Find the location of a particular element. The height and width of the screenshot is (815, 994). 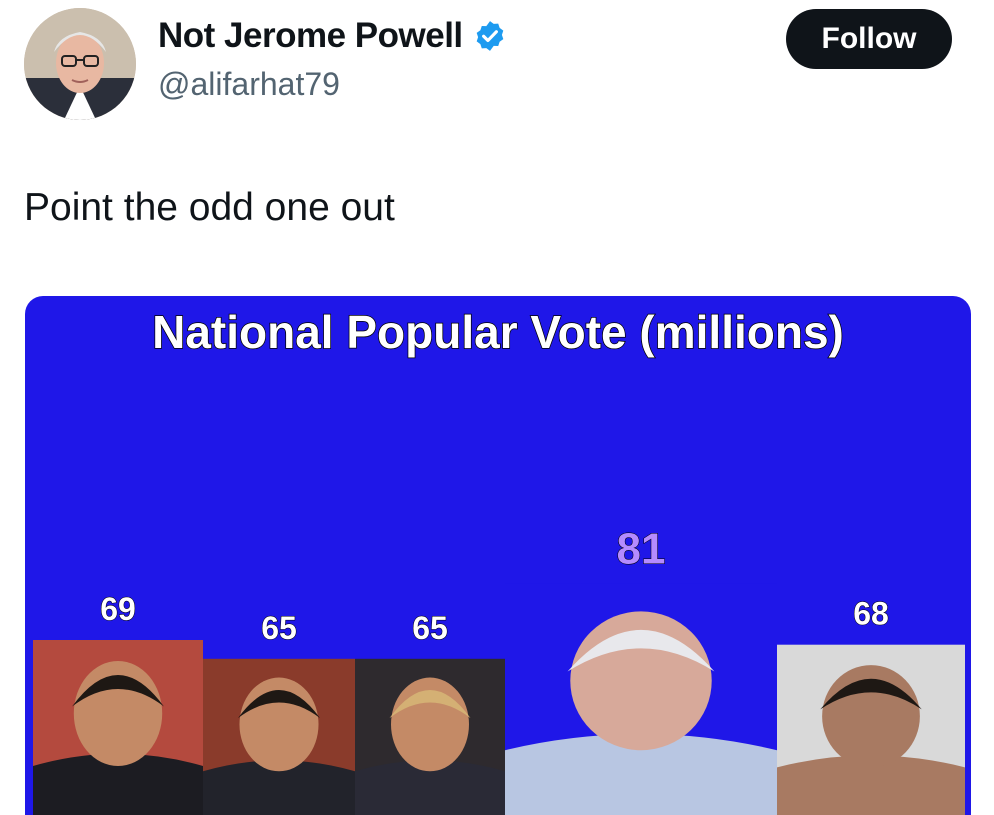

bar-value-label: 81 is located at coordinates (641, 549).